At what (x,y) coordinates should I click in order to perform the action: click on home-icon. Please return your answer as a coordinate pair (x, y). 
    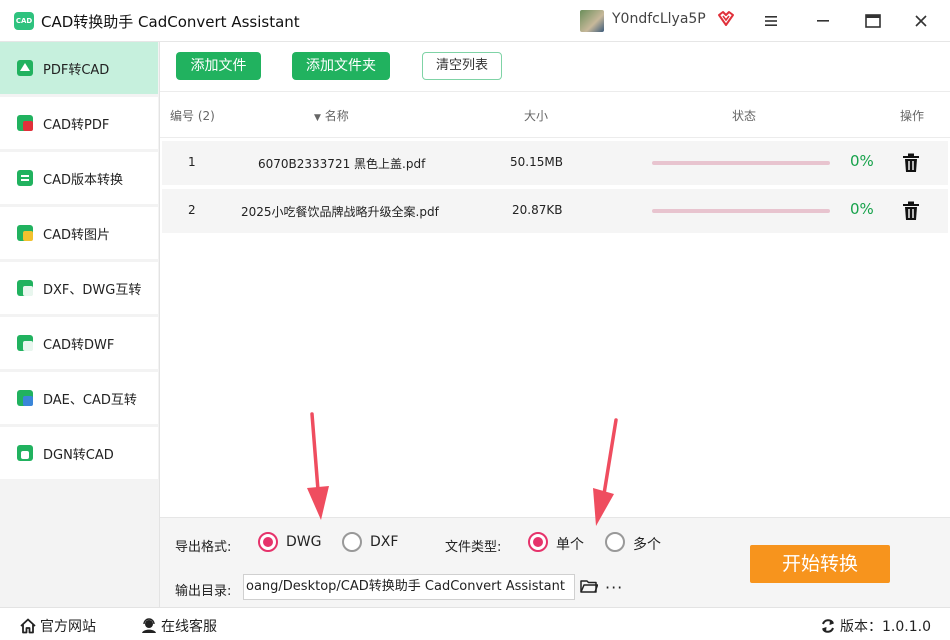
    Looking at the image, I should click on (28, 626).